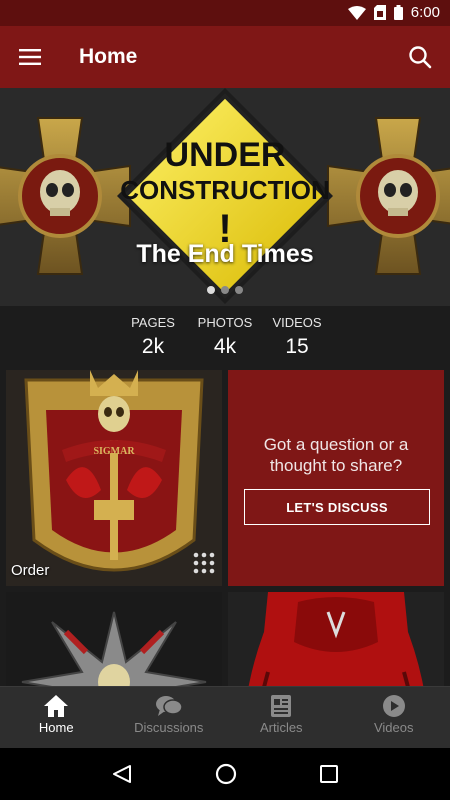 This screenshot has width=450, height=800. What do you see at coordinates (281, 727) in the screenshot?
I see `nav-label: Articles` at bounding box center [281, 727].